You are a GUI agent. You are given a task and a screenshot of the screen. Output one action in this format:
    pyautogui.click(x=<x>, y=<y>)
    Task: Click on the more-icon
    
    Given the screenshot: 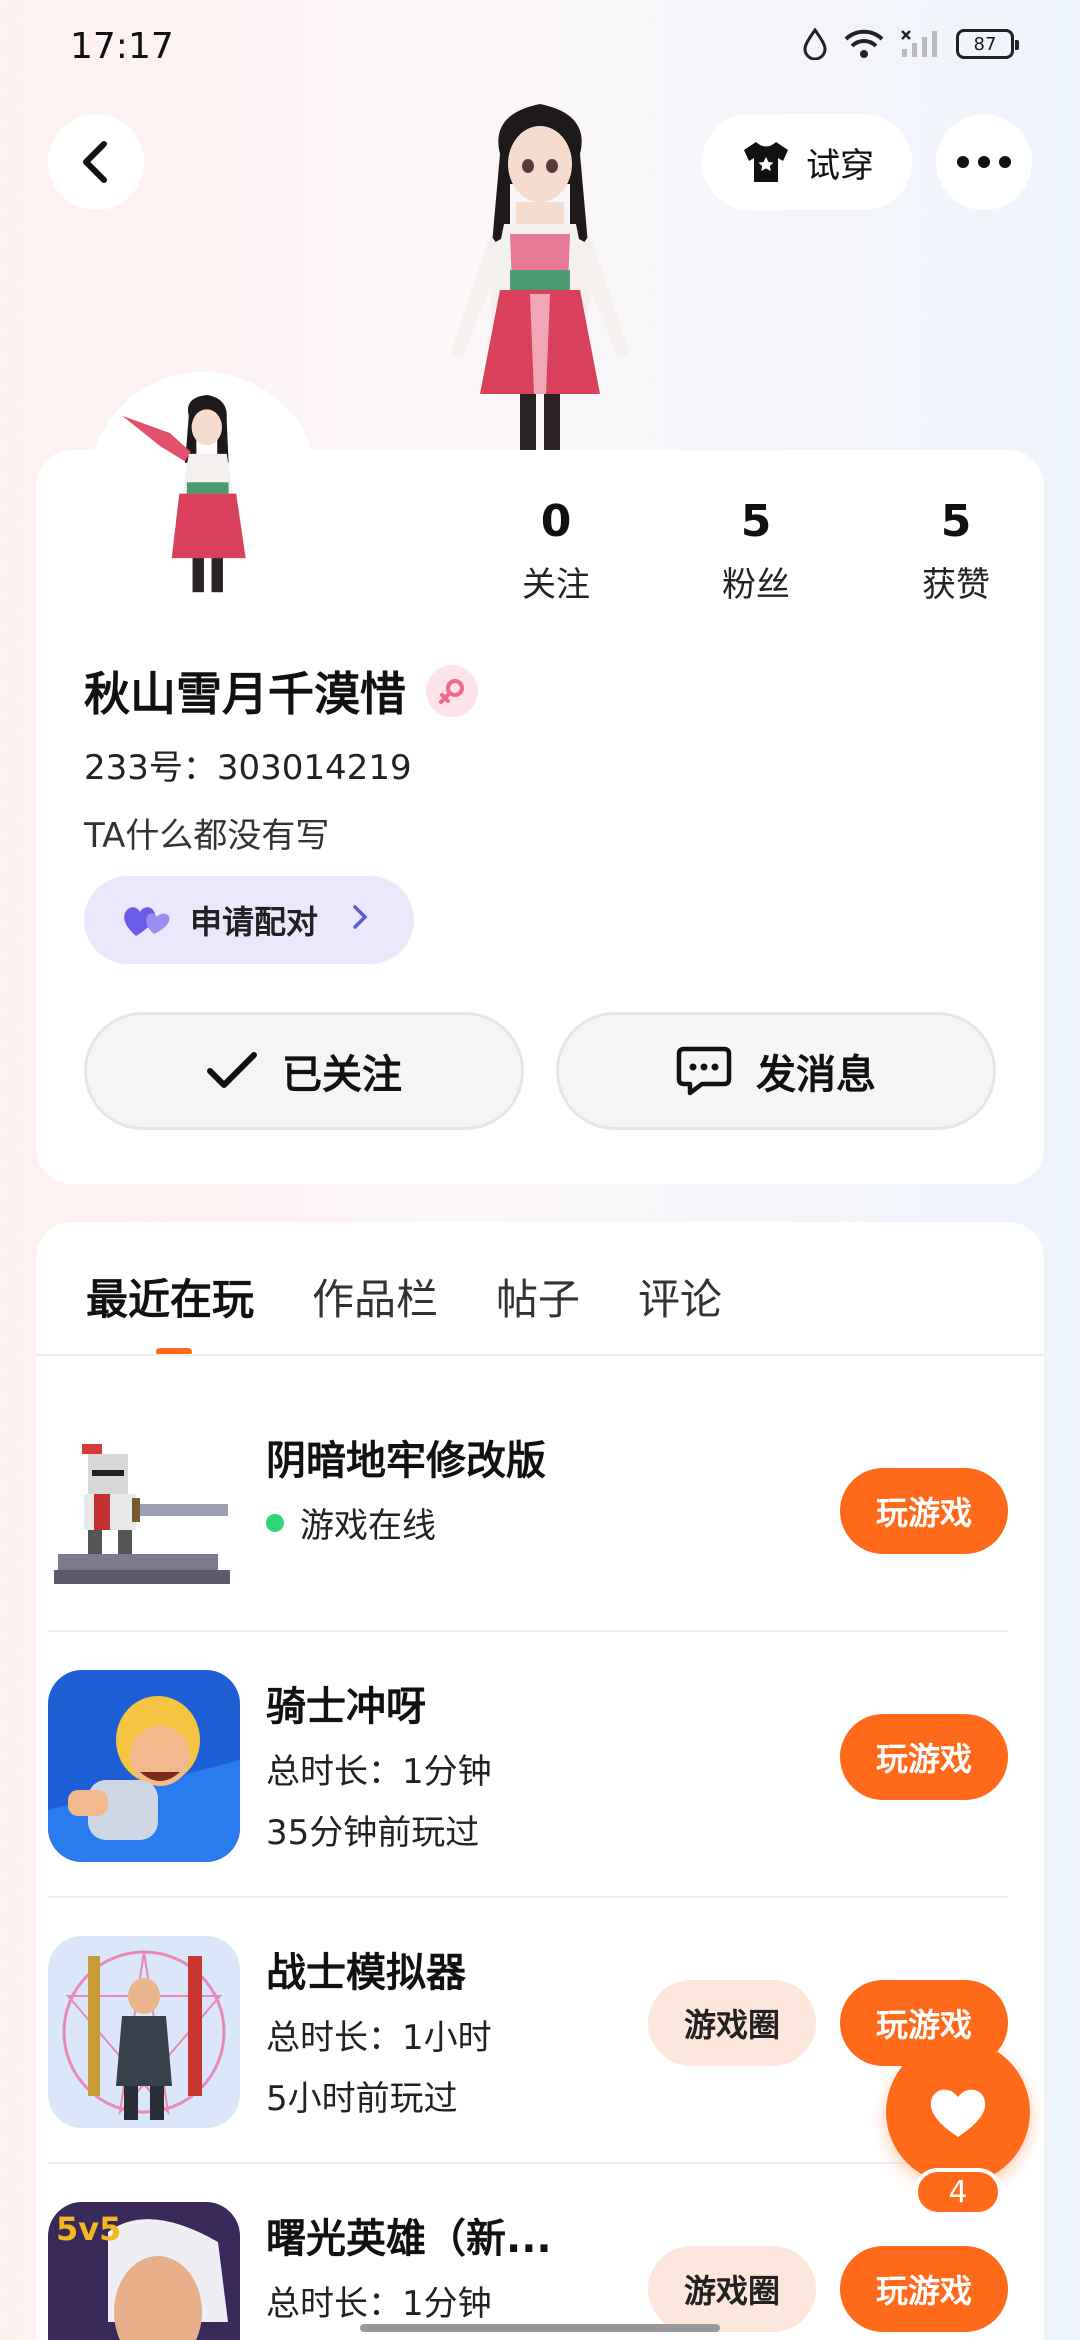 What is the action you would take?
    pyautogui.click(x=984, y=162)
    